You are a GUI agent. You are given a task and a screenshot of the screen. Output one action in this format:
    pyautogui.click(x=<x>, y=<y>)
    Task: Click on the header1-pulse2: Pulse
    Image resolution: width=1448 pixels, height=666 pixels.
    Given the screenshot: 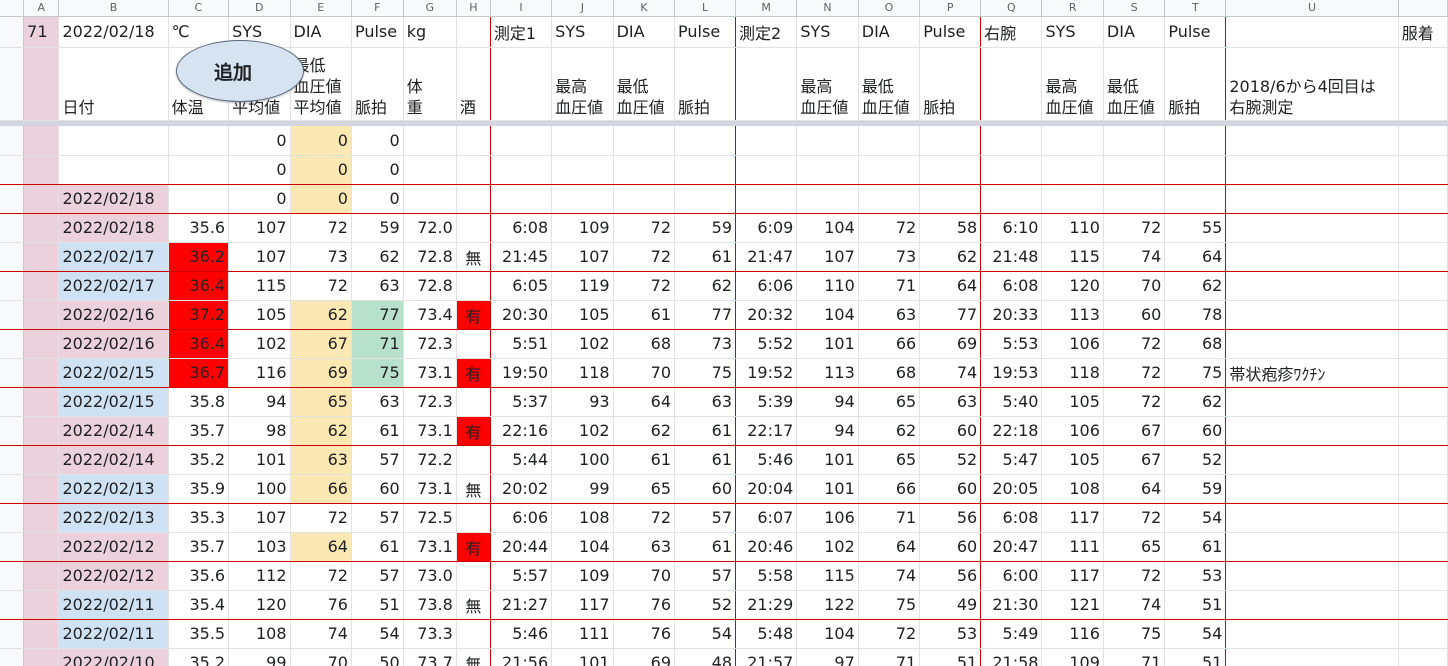 What is the action you would take?
    pyautogui.click(x=950, y=32)
    